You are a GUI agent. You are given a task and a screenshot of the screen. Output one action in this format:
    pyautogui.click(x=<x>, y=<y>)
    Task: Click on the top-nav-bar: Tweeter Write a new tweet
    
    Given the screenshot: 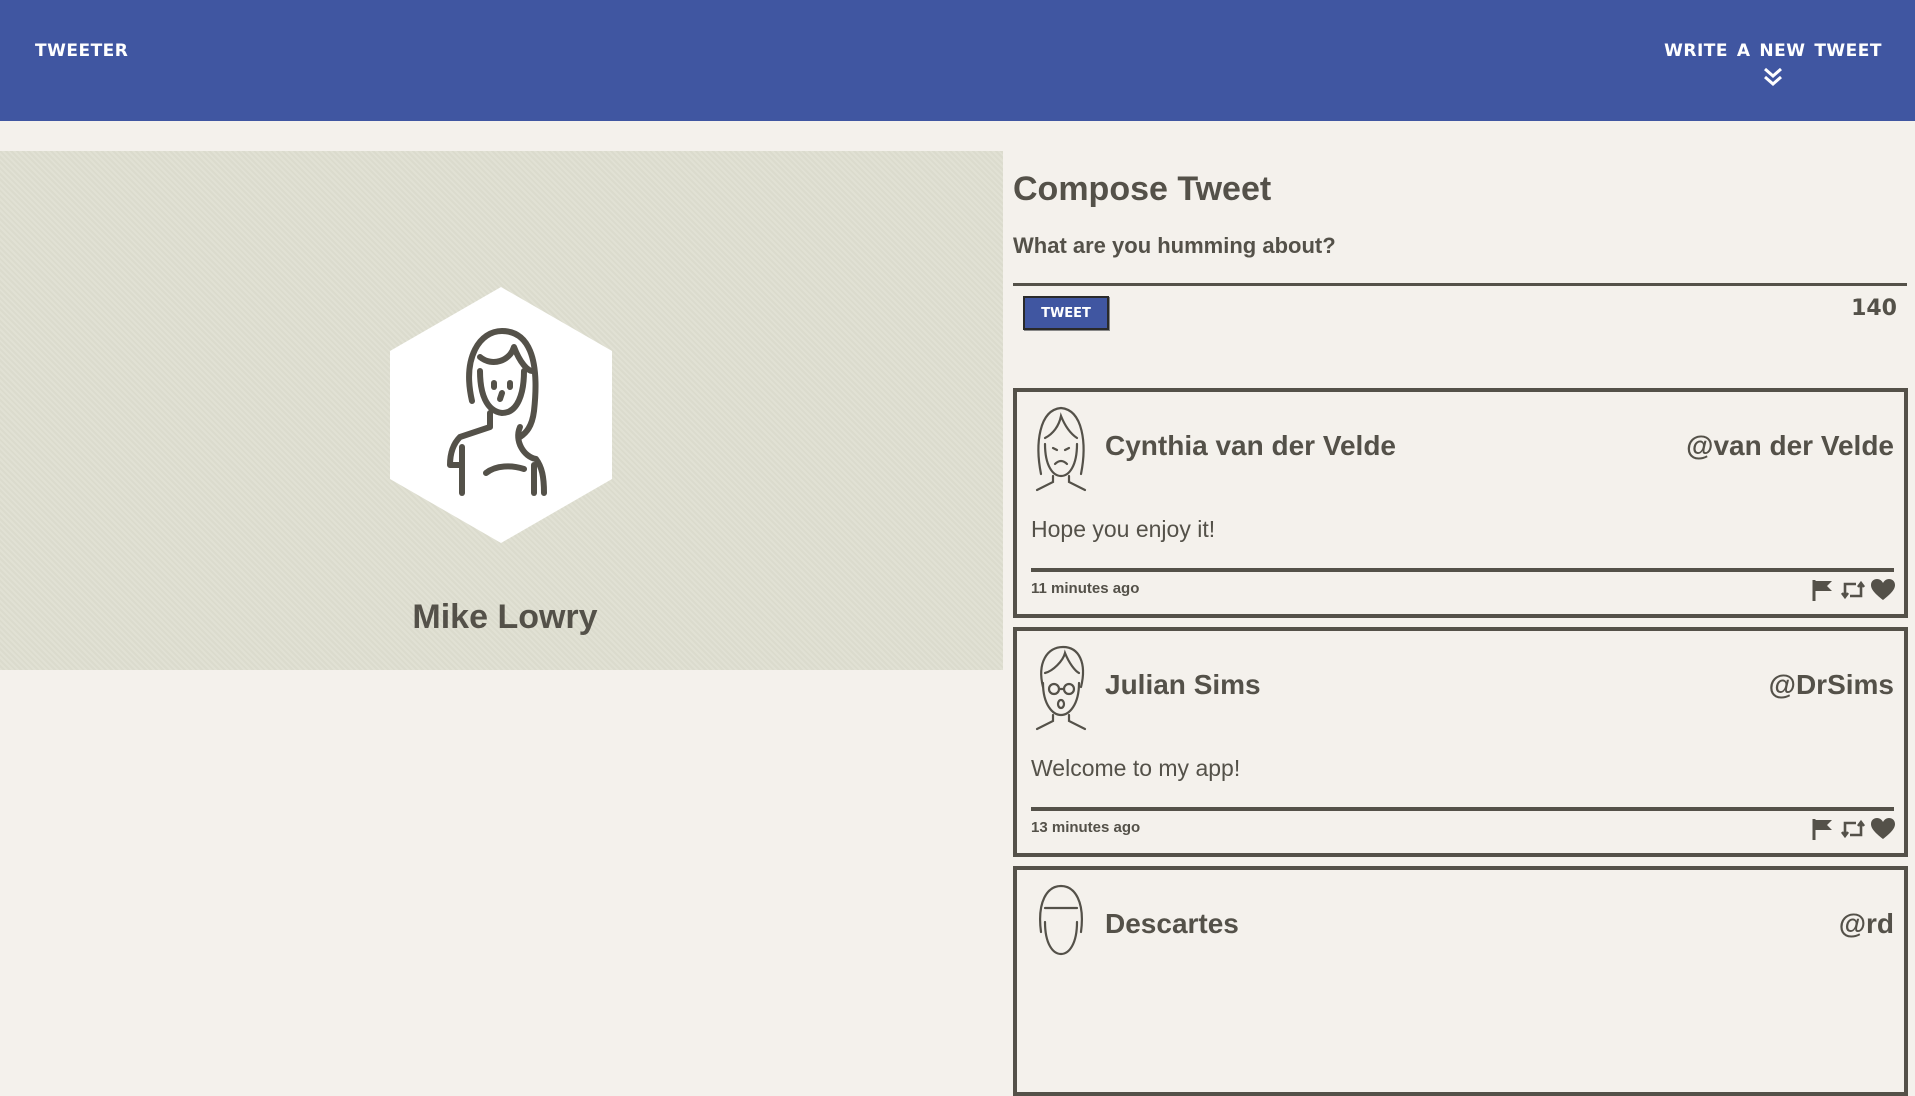 What is the action you would take?
    pyautogui.click(x=957, y=60)
    